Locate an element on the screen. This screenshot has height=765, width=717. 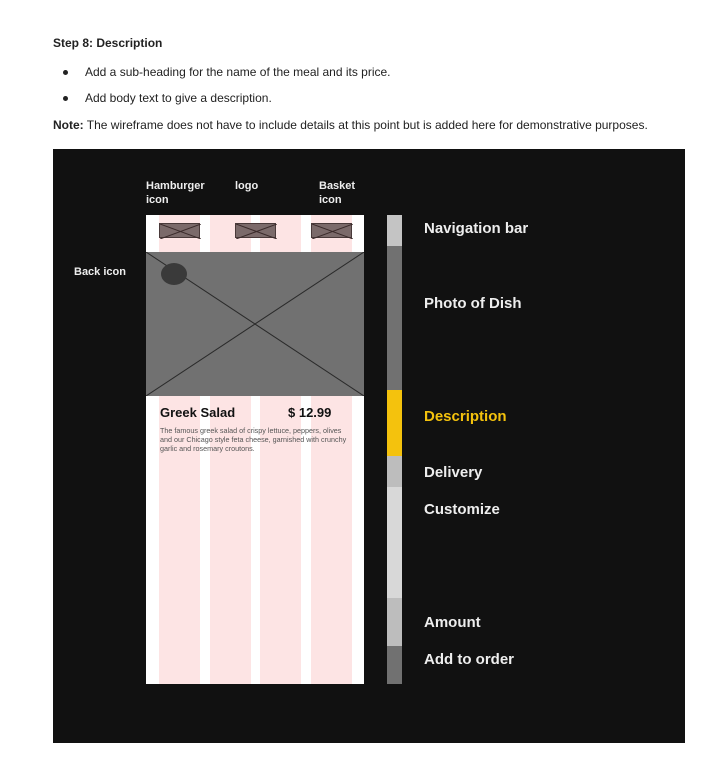
basket-annotation: Basket icon is located at coordinates (337, 193).